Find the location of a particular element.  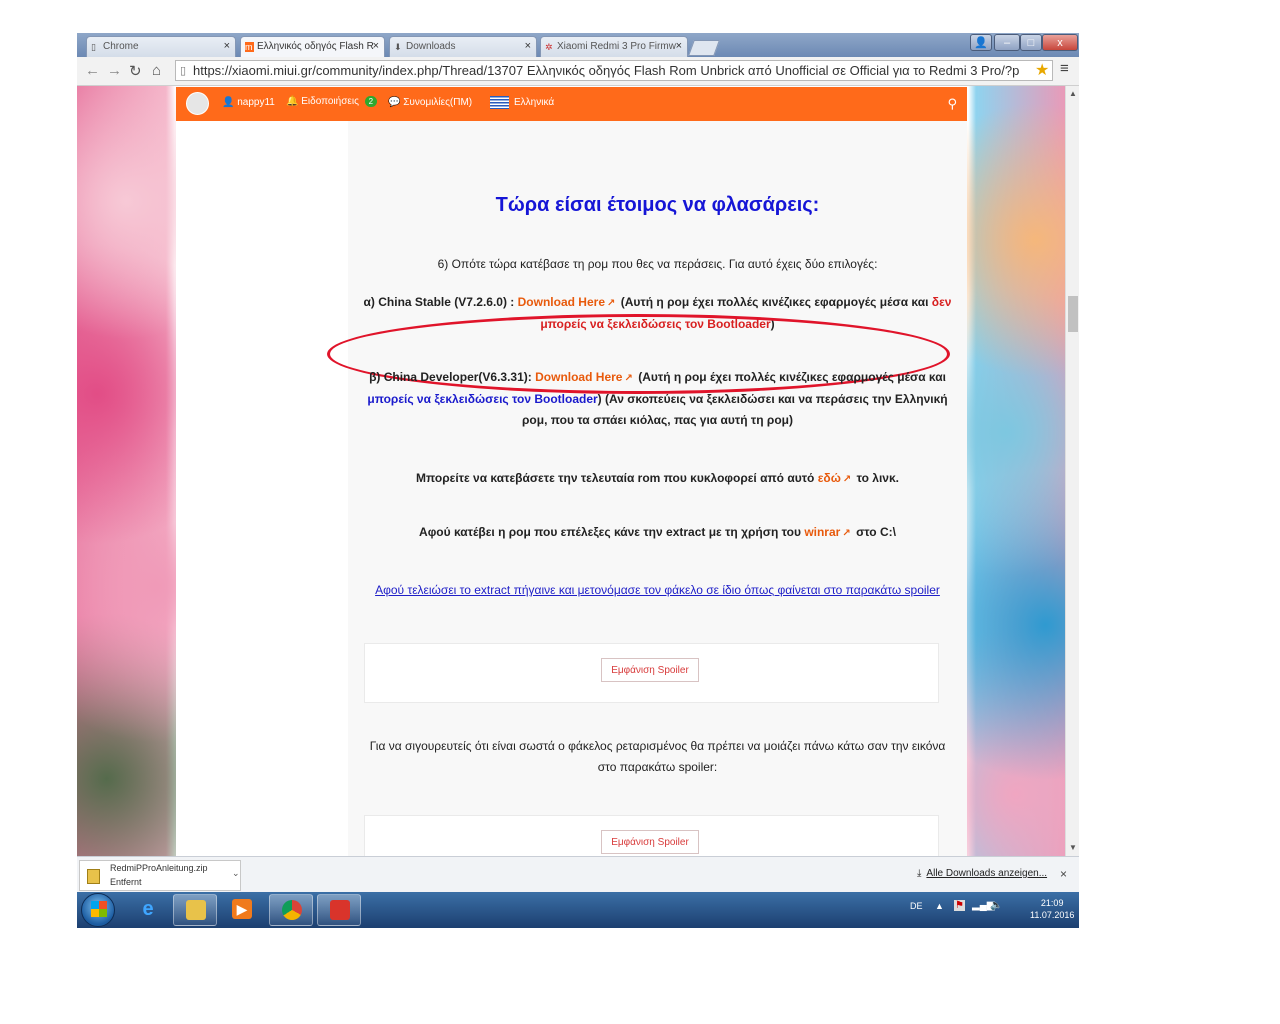

language-label: Ελληνικά is located at coordinates (534, 103).